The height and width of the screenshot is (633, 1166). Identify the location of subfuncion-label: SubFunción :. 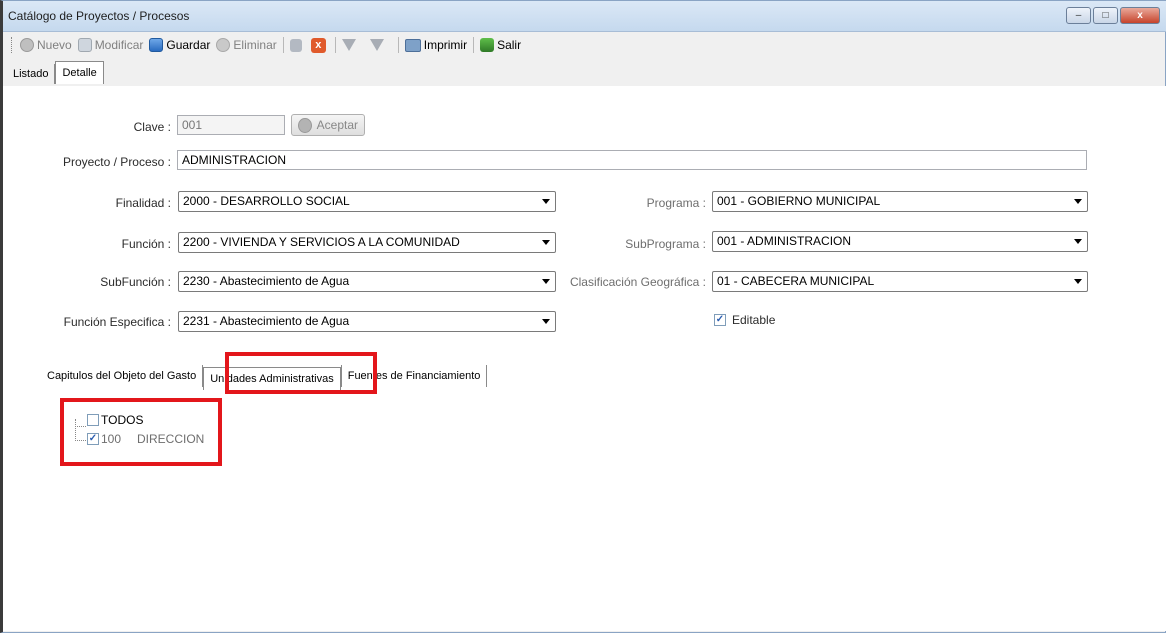
(135, 282).